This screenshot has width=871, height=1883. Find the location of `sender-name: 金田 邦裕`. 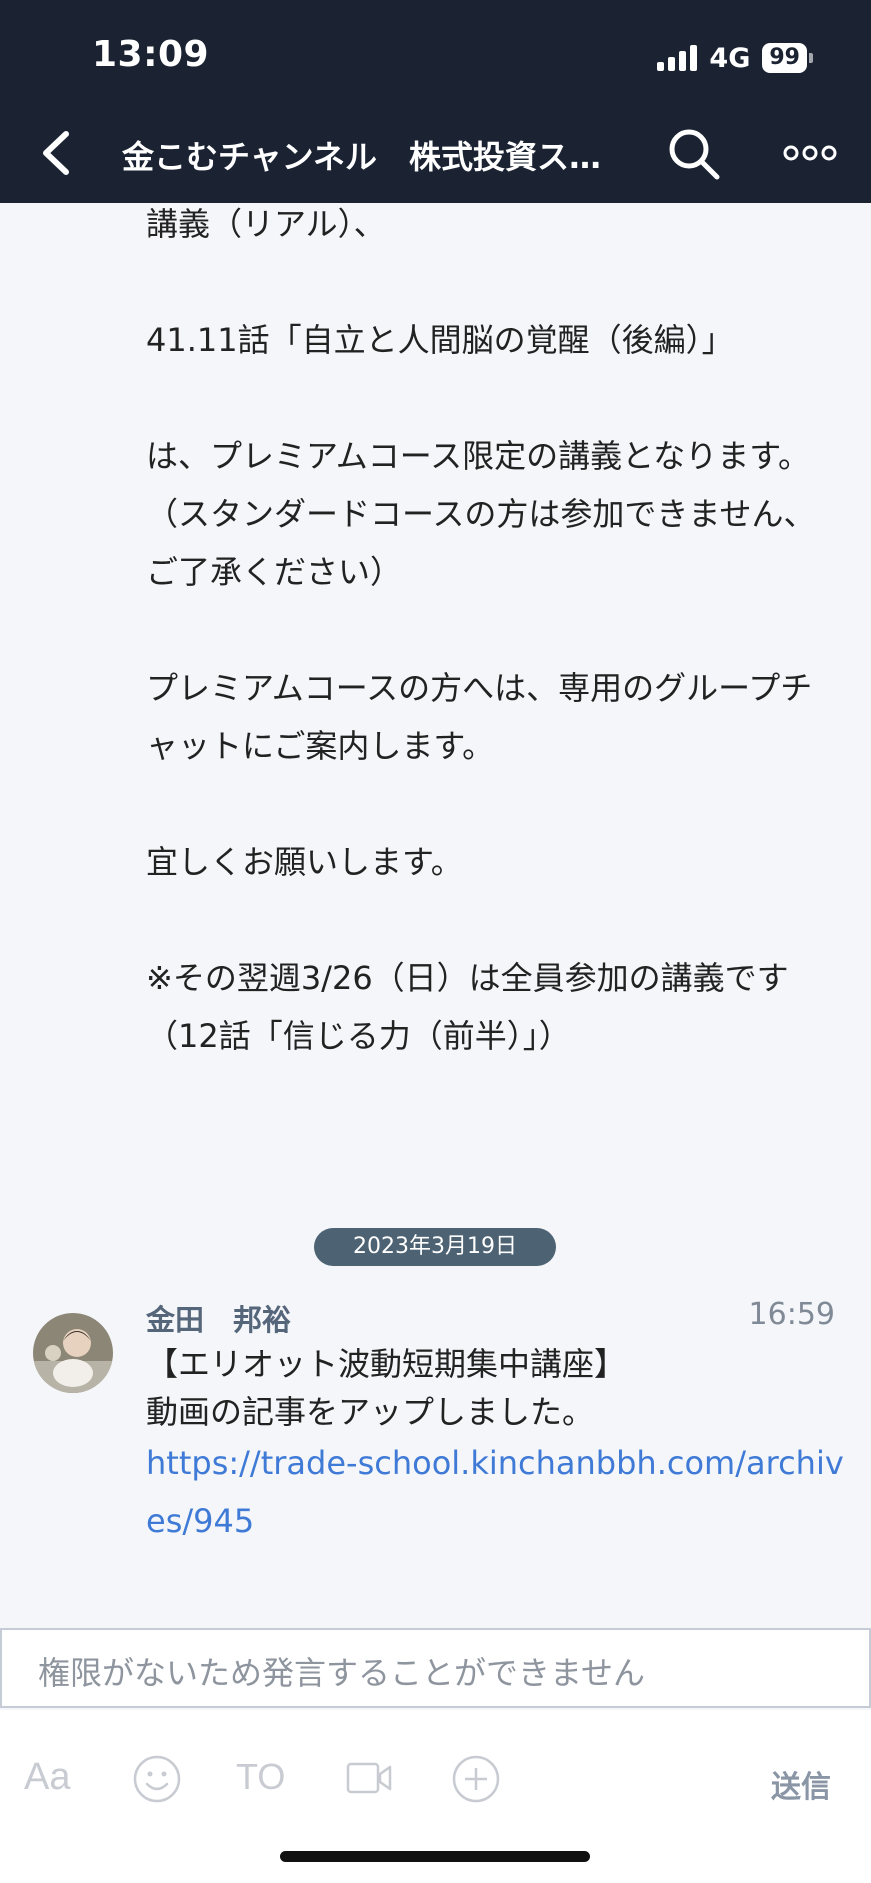

sender-name: 金田 邦裕 is located at coordinates (219, 1320).